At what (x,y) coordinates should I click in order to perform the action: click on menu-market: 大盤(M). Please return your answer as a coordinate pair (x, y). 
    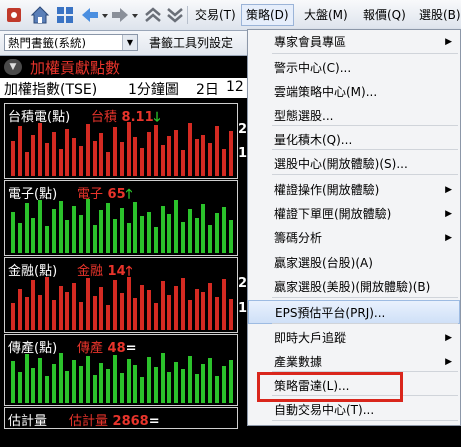
    Looking at the image, I should click on (326, 15).